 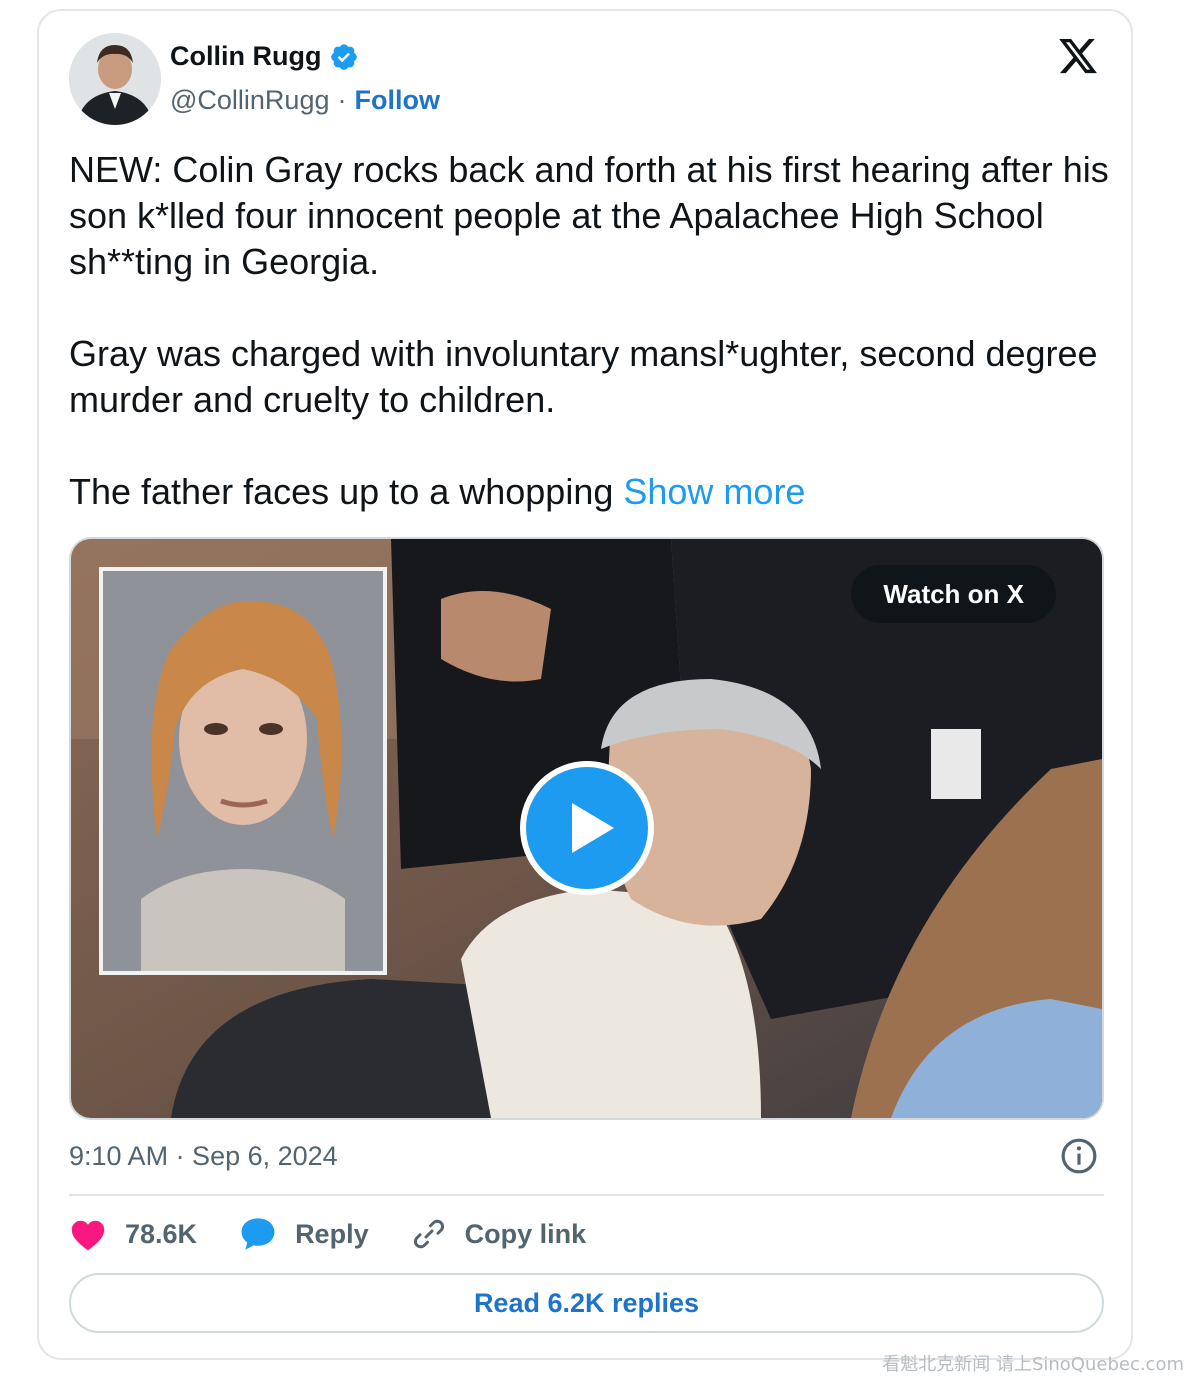 What do you see at coordinates (586, 1195) in the screenshot?
I see `divider` at bounding box center [586, 1195].